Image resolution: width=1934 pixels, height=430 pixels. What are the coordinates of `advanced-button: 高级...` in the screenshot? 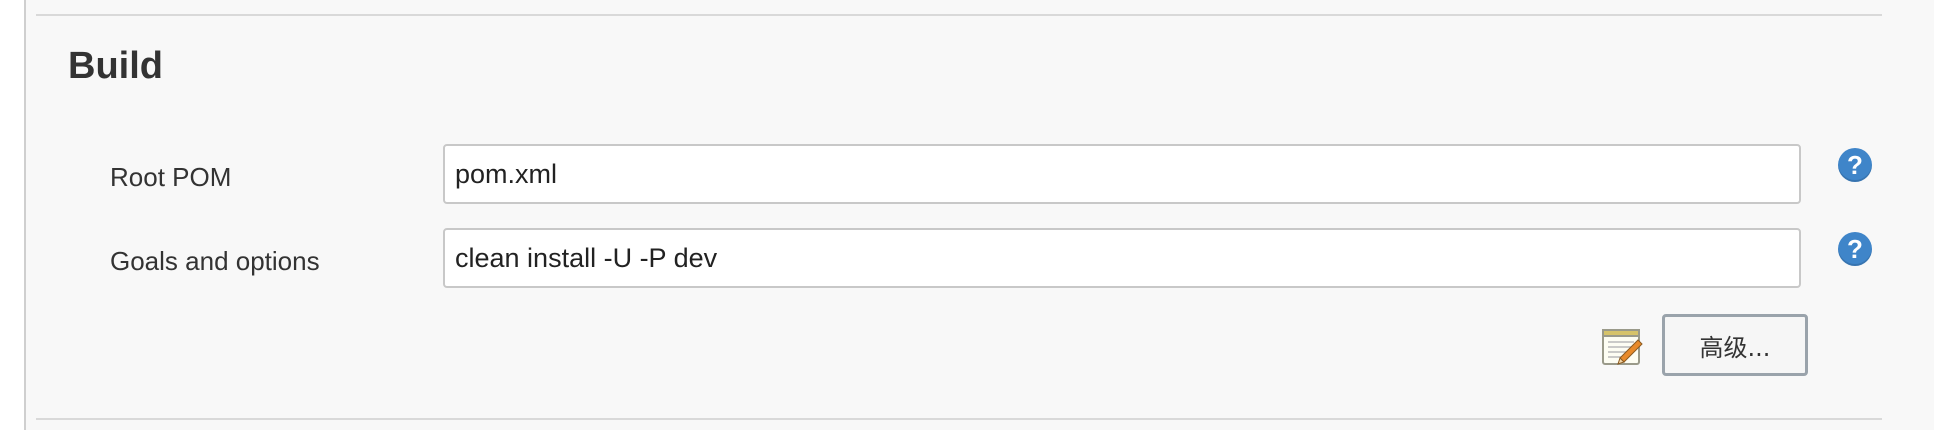 It's located at (1735, 345).